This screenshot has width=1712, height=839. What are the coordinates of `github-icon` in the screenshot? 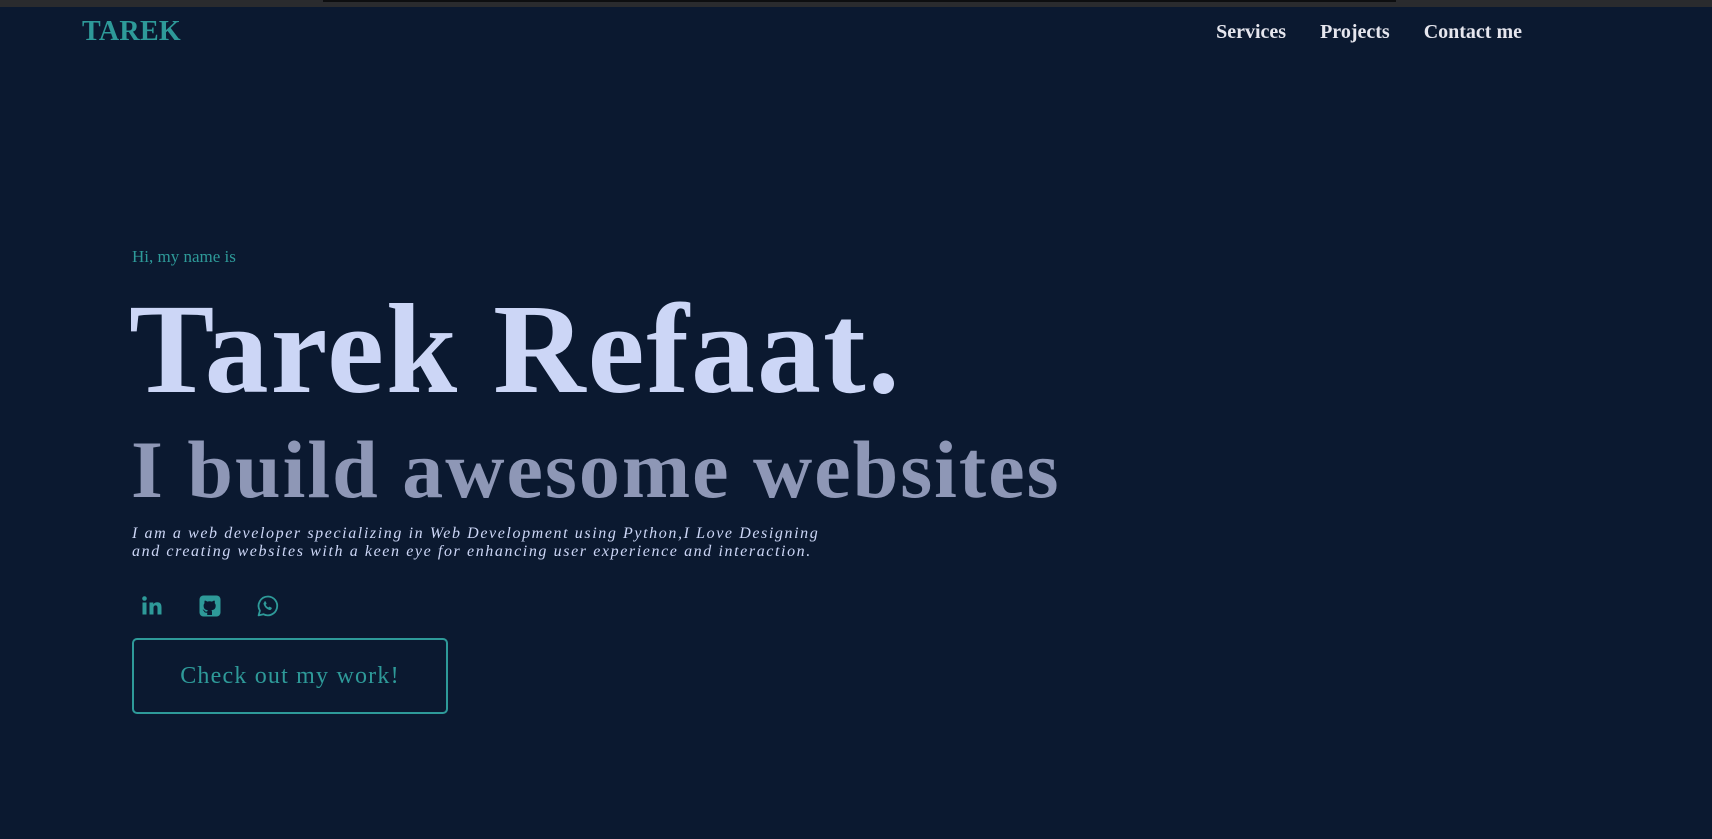 It's located at (210, 606).